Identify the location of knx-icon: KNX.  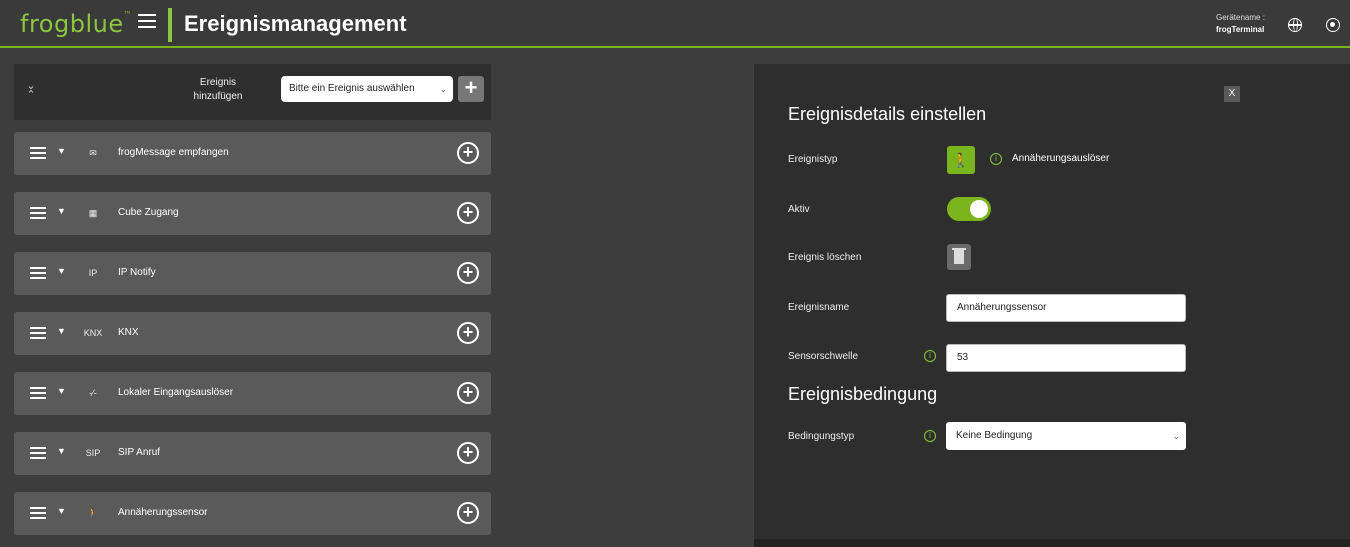
(93, 333).